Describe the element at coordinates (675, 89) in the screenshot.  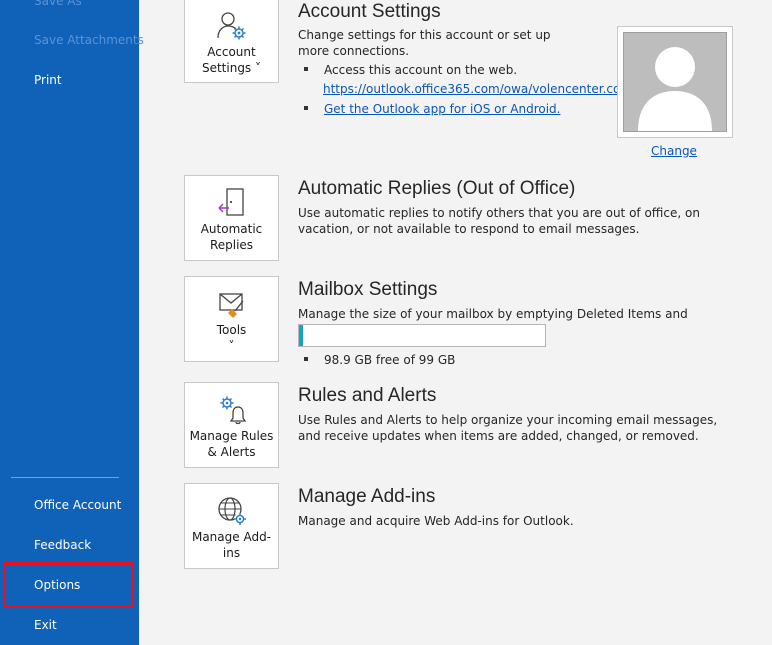
I see `person-silhouette-icon` at that location.